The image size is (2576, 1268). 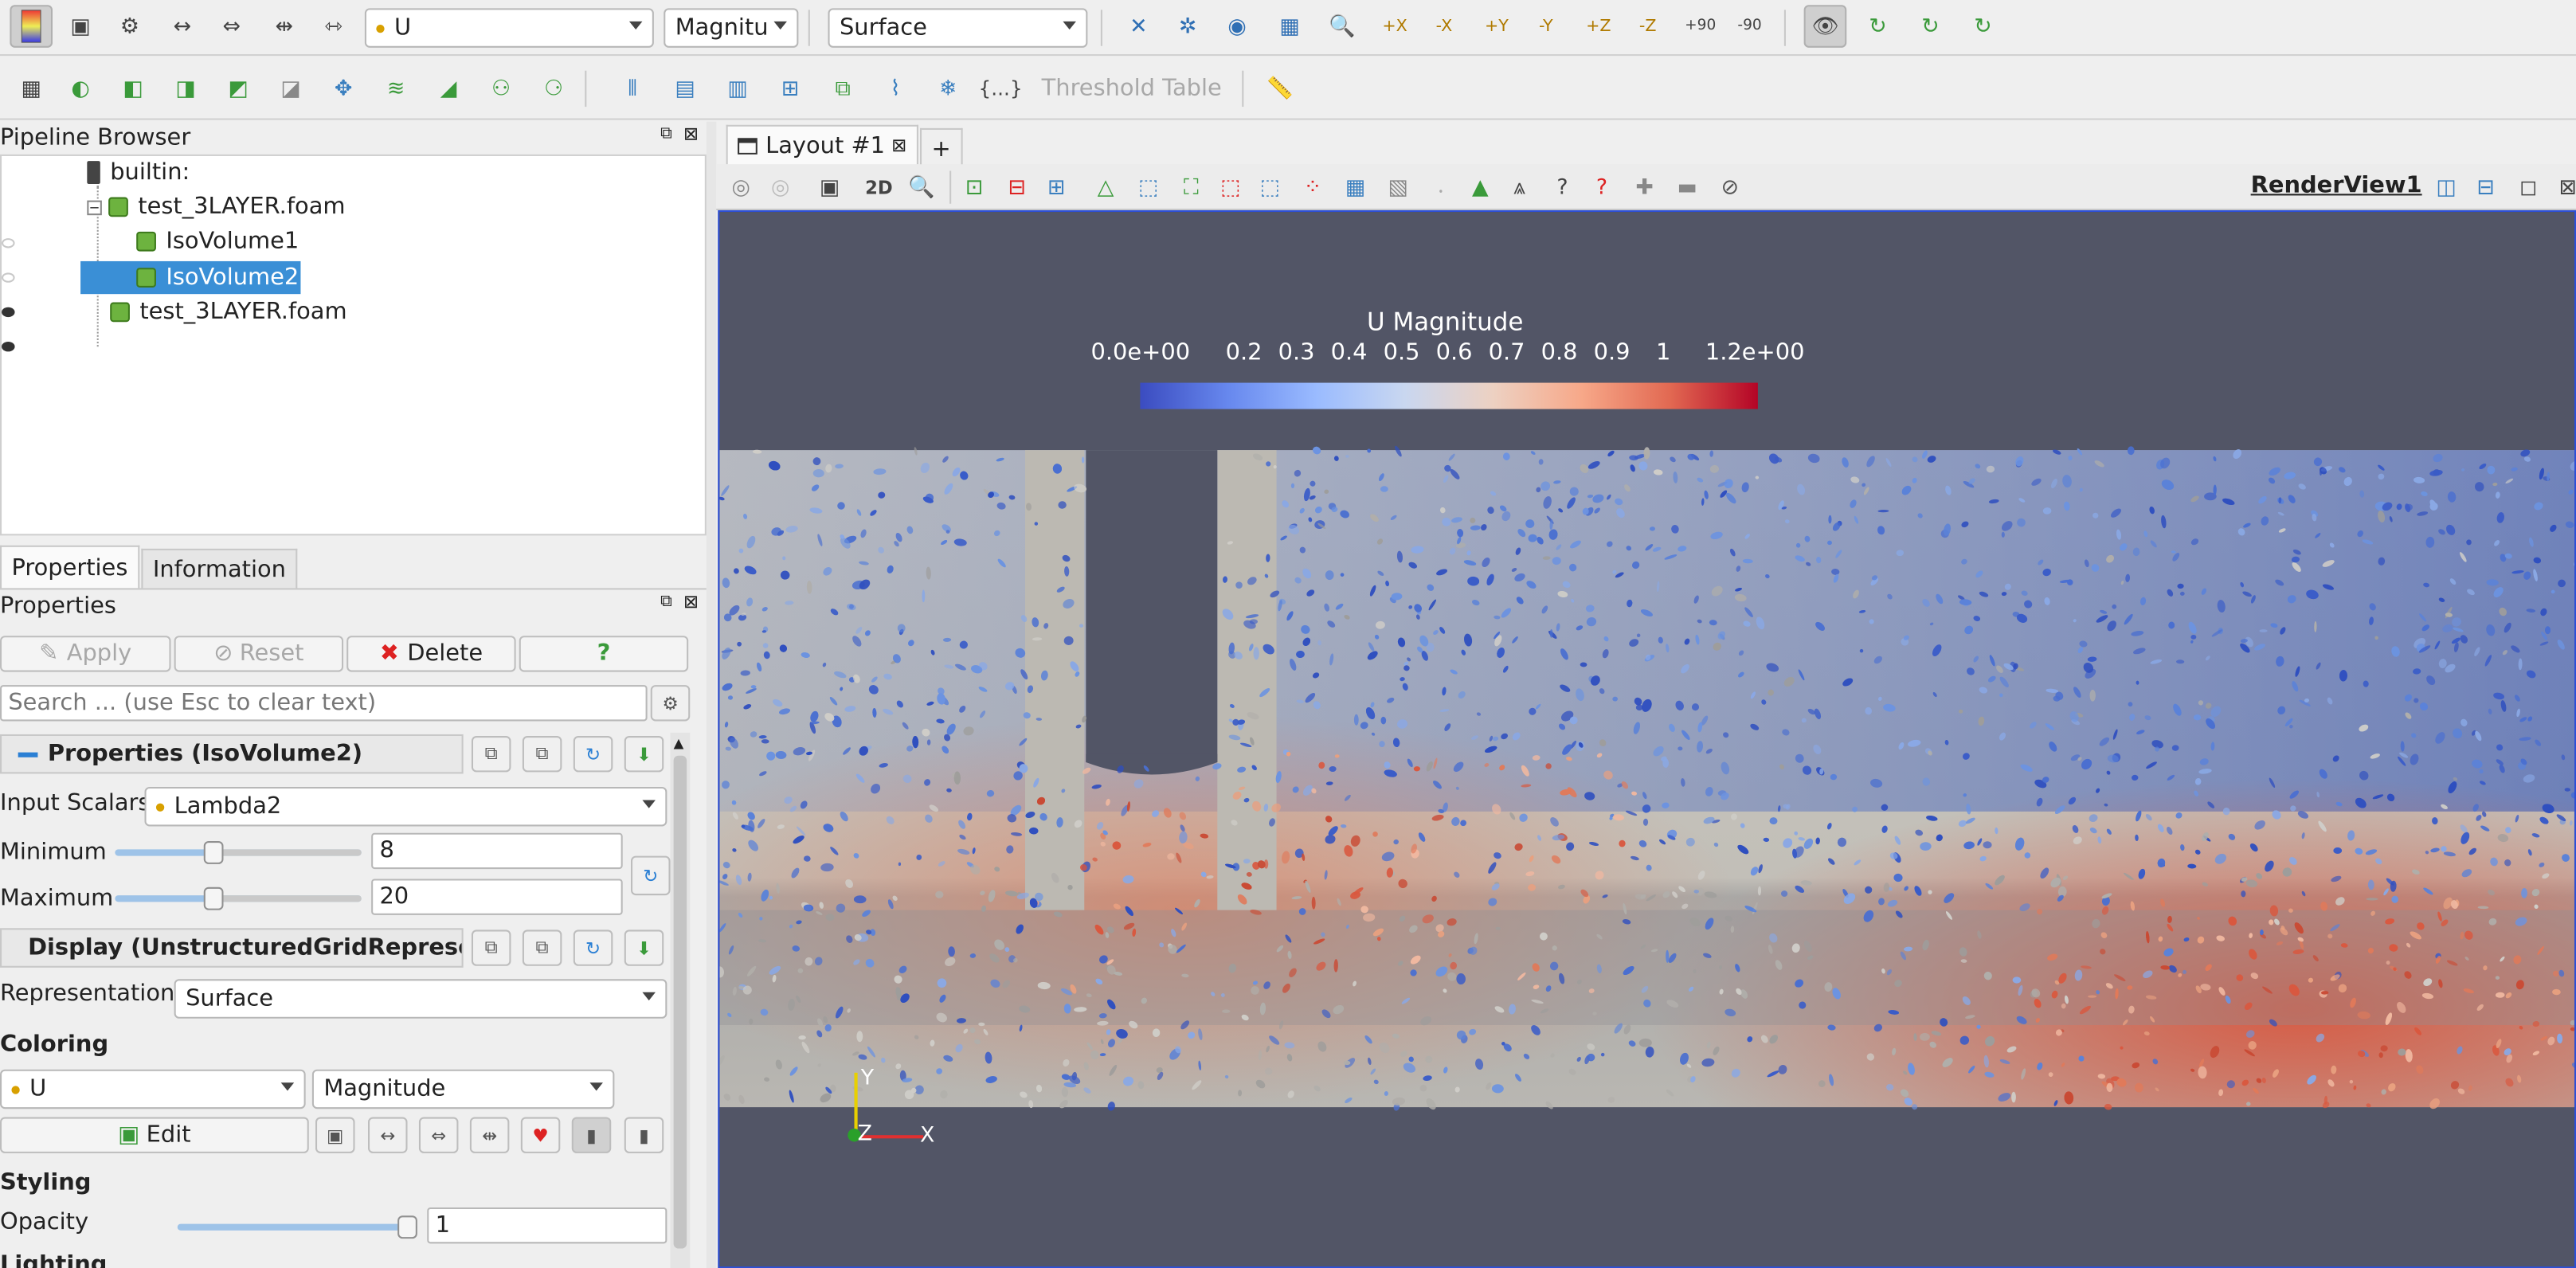 What do you see at coordinates (1148, 187) in the screenshot?
I see `select-block-icon: ⬚` at bounding box center [1148, 187].